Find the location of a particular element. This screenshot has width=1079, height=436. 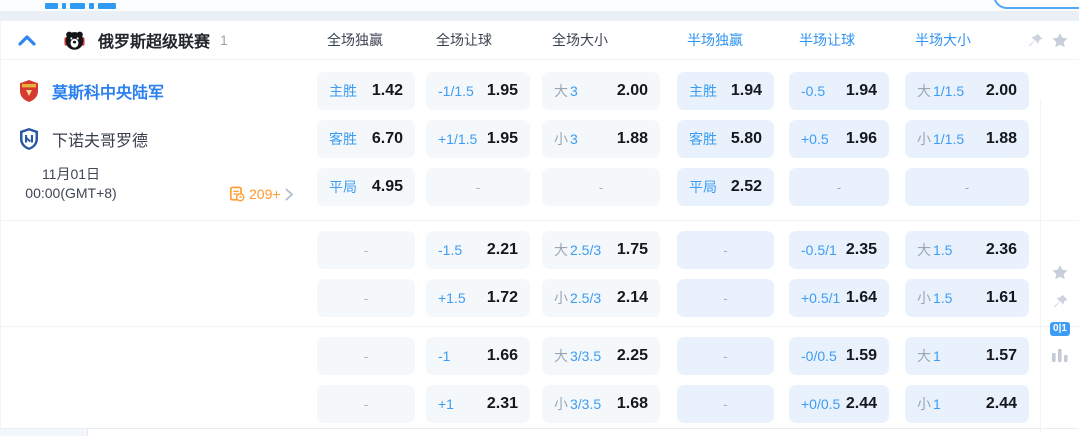

odds-cell: -0/0.5 1.59 is located at coordinates (839, 356).